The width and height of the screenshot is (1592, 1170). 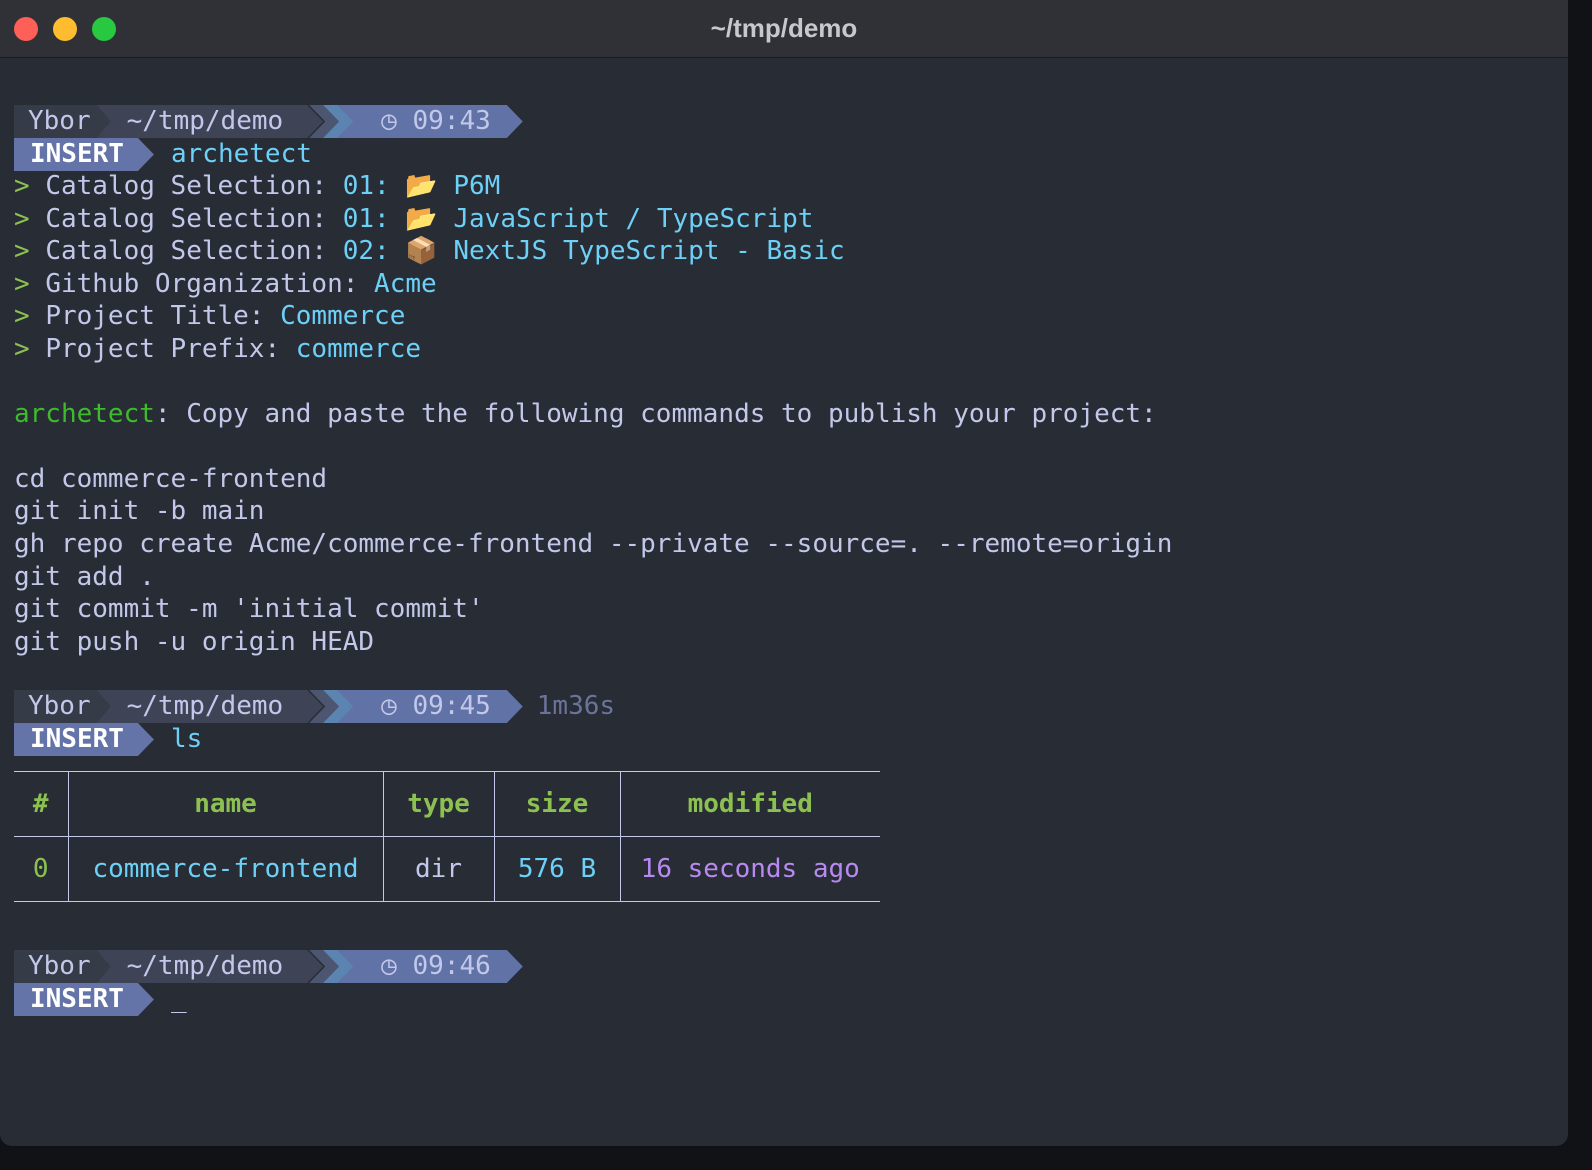 What do you see at coordinates (170, 479) in the screenshot?
I see `command-line: cd commerce-frontend` at bounding box center [170, 479].